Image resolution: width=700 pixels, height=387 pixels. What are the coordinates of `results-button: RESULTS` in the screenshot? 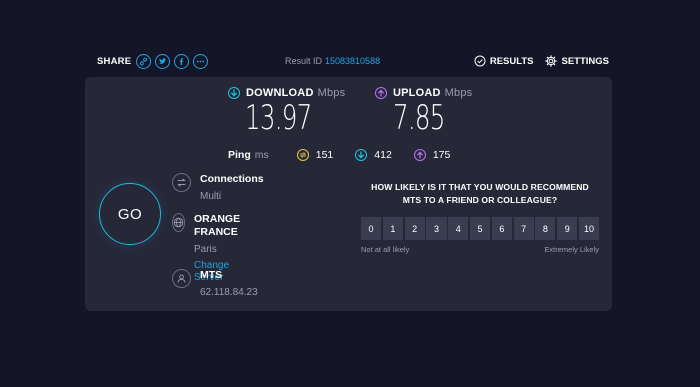 It's located at (504, 61).